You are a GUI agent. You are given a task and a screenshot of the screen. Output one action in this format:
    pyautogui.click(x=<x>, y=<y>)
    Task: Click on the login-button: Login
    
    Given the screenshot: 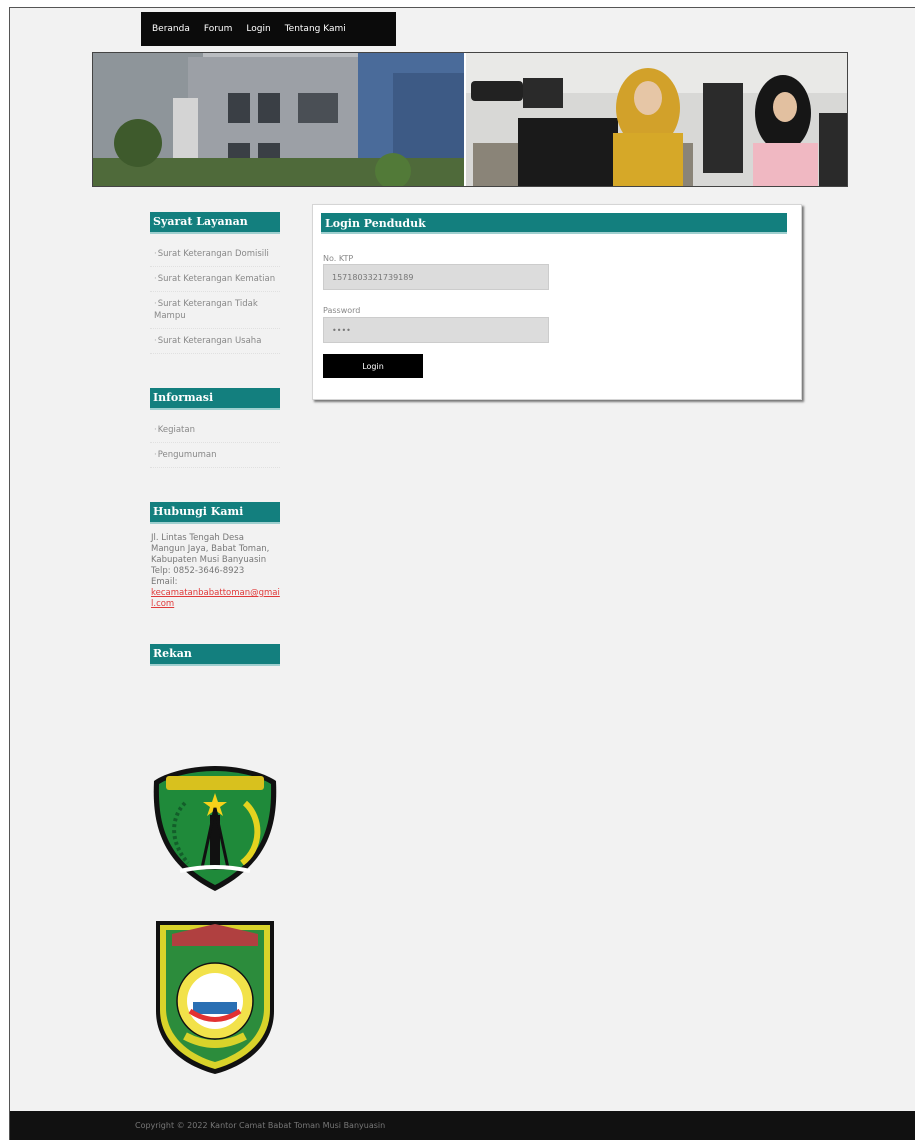 What is the action you would take?
    pyautogui.click(x=373, y=366)
    